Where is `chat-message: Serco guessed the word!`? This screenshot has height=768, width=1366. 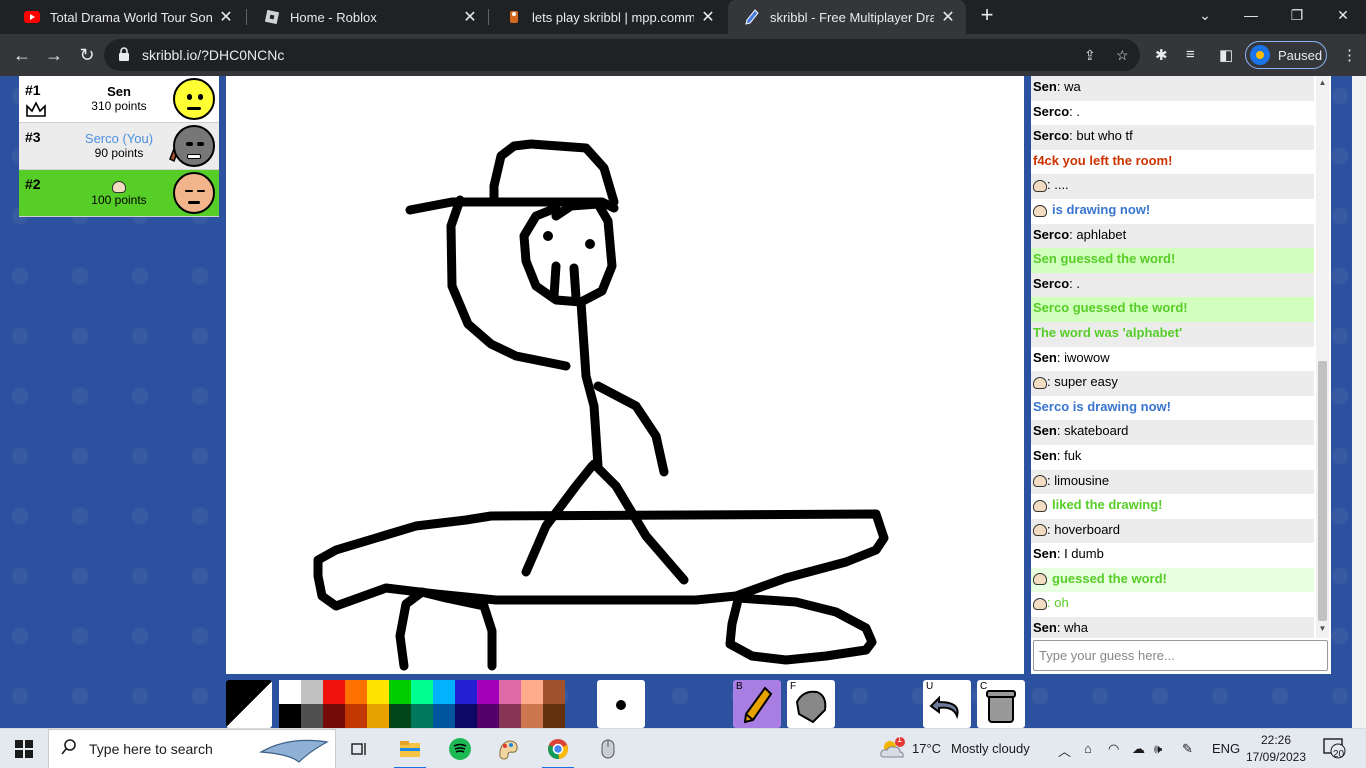 chat-message: Serco guessed the word! is located at coordinates (1172, 309).